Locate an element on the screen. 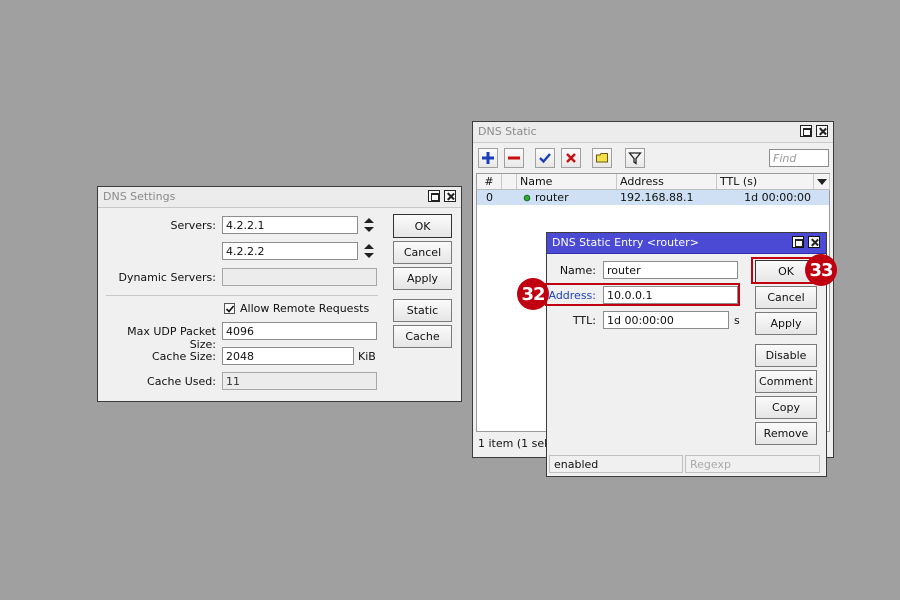 The image size is (900, 600). comment-button is located at coordinates (602, 158).